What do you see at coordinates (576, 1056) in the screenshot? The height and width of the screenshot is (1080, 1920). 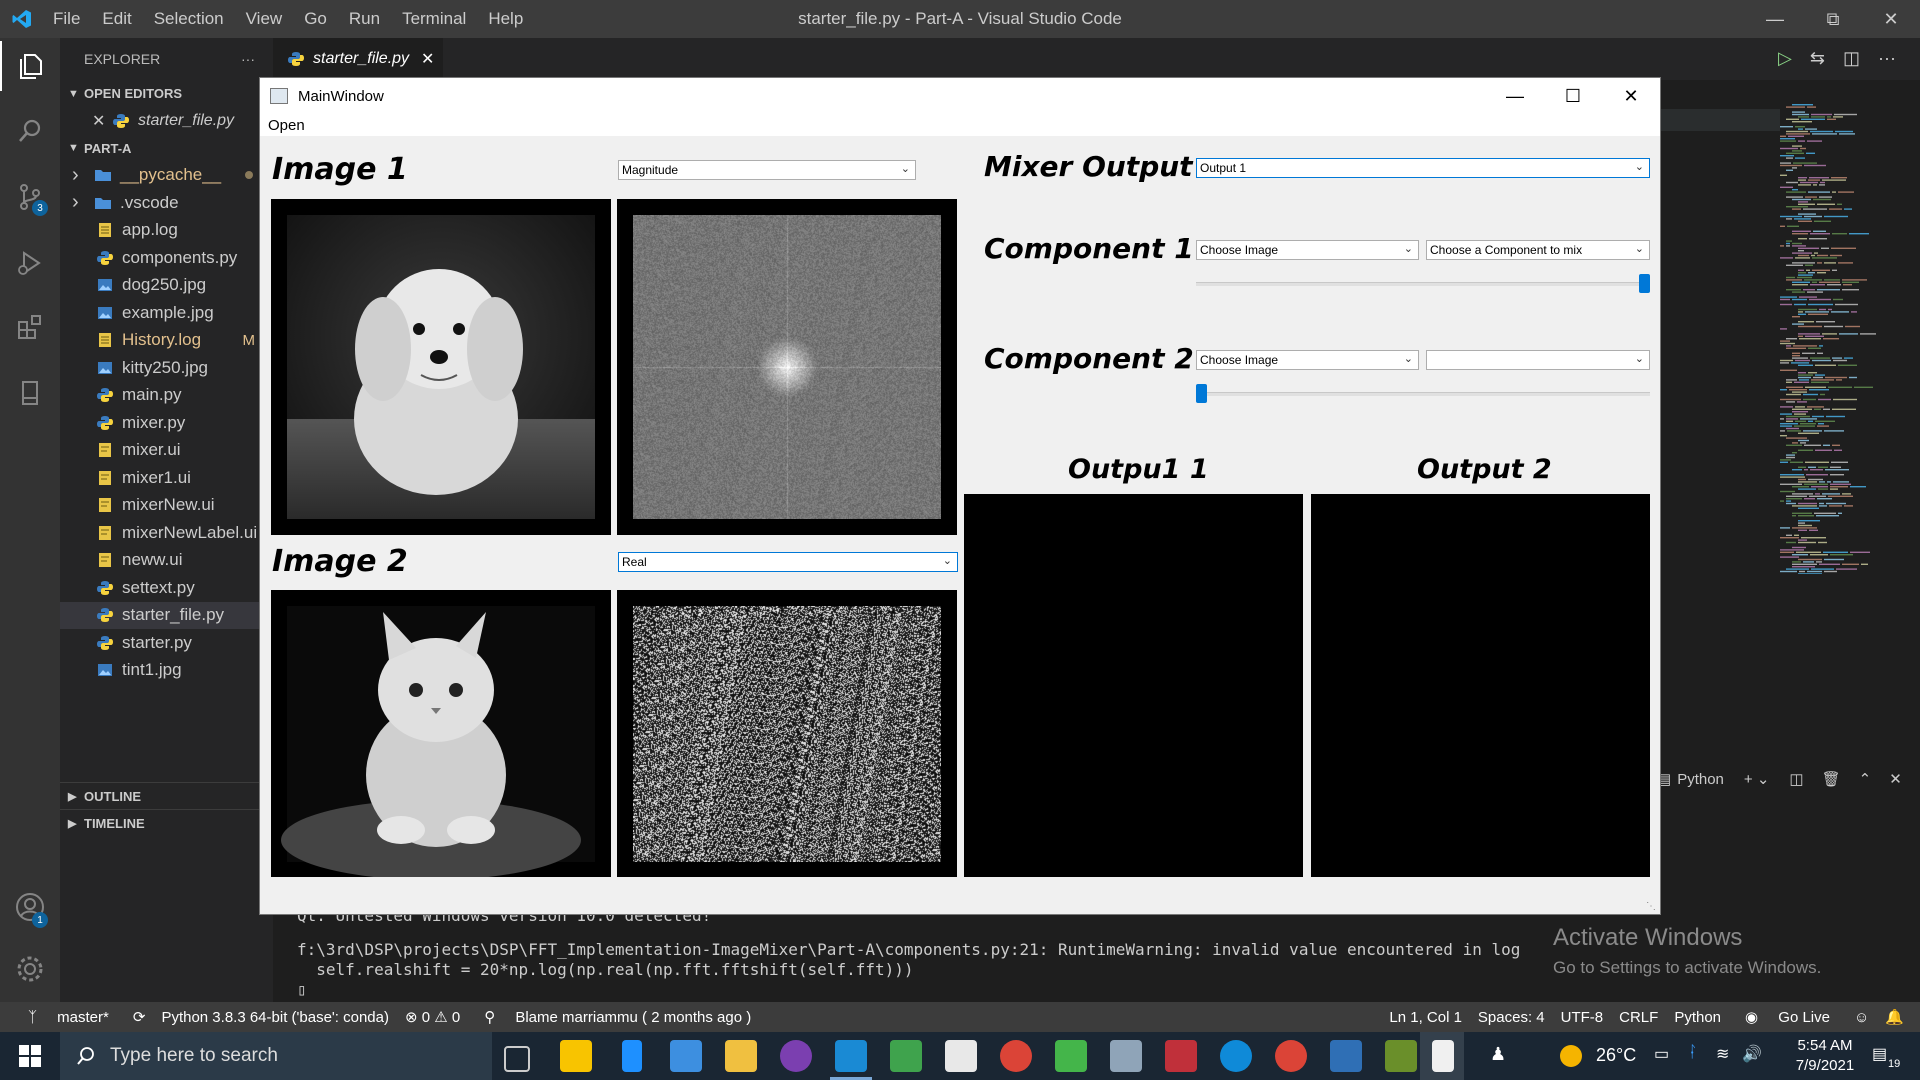 I see `sticky-notes-icon` at bounding box center [576, 1056].